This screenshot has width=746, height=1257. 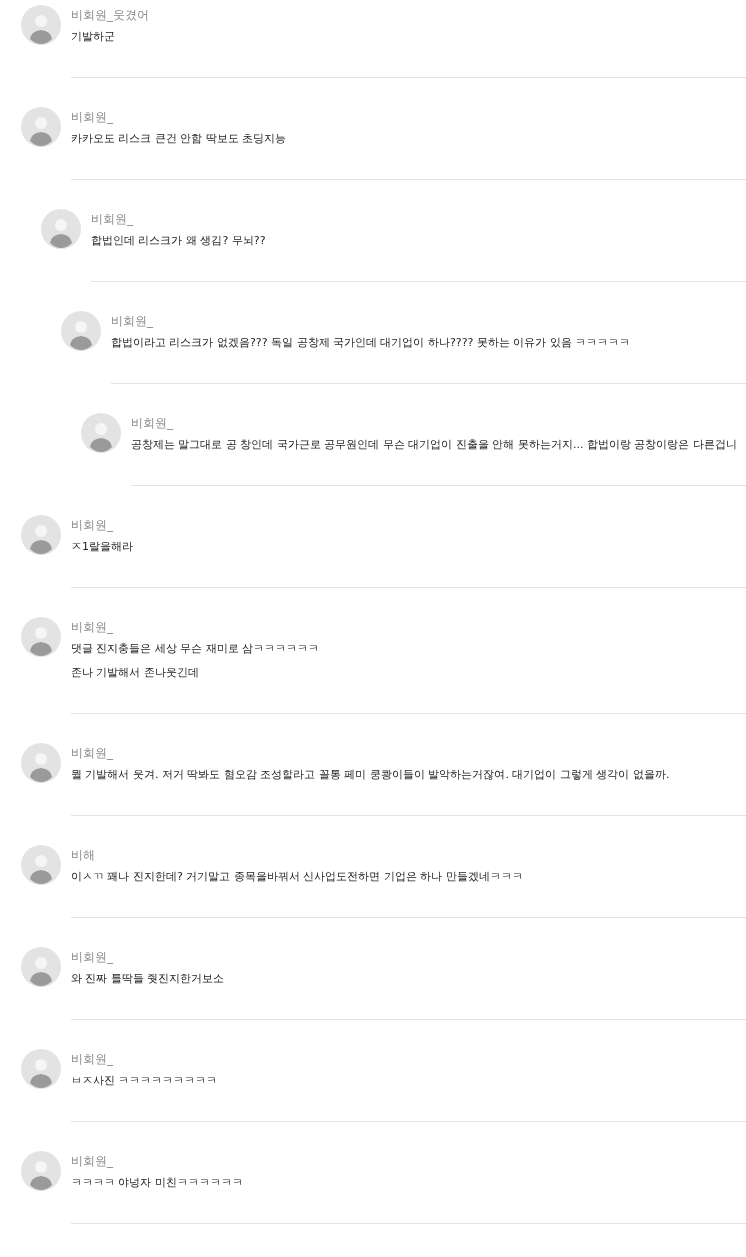 I want to click on comment-text: ㅈ1랄을해라, so click(x=102, y=547).